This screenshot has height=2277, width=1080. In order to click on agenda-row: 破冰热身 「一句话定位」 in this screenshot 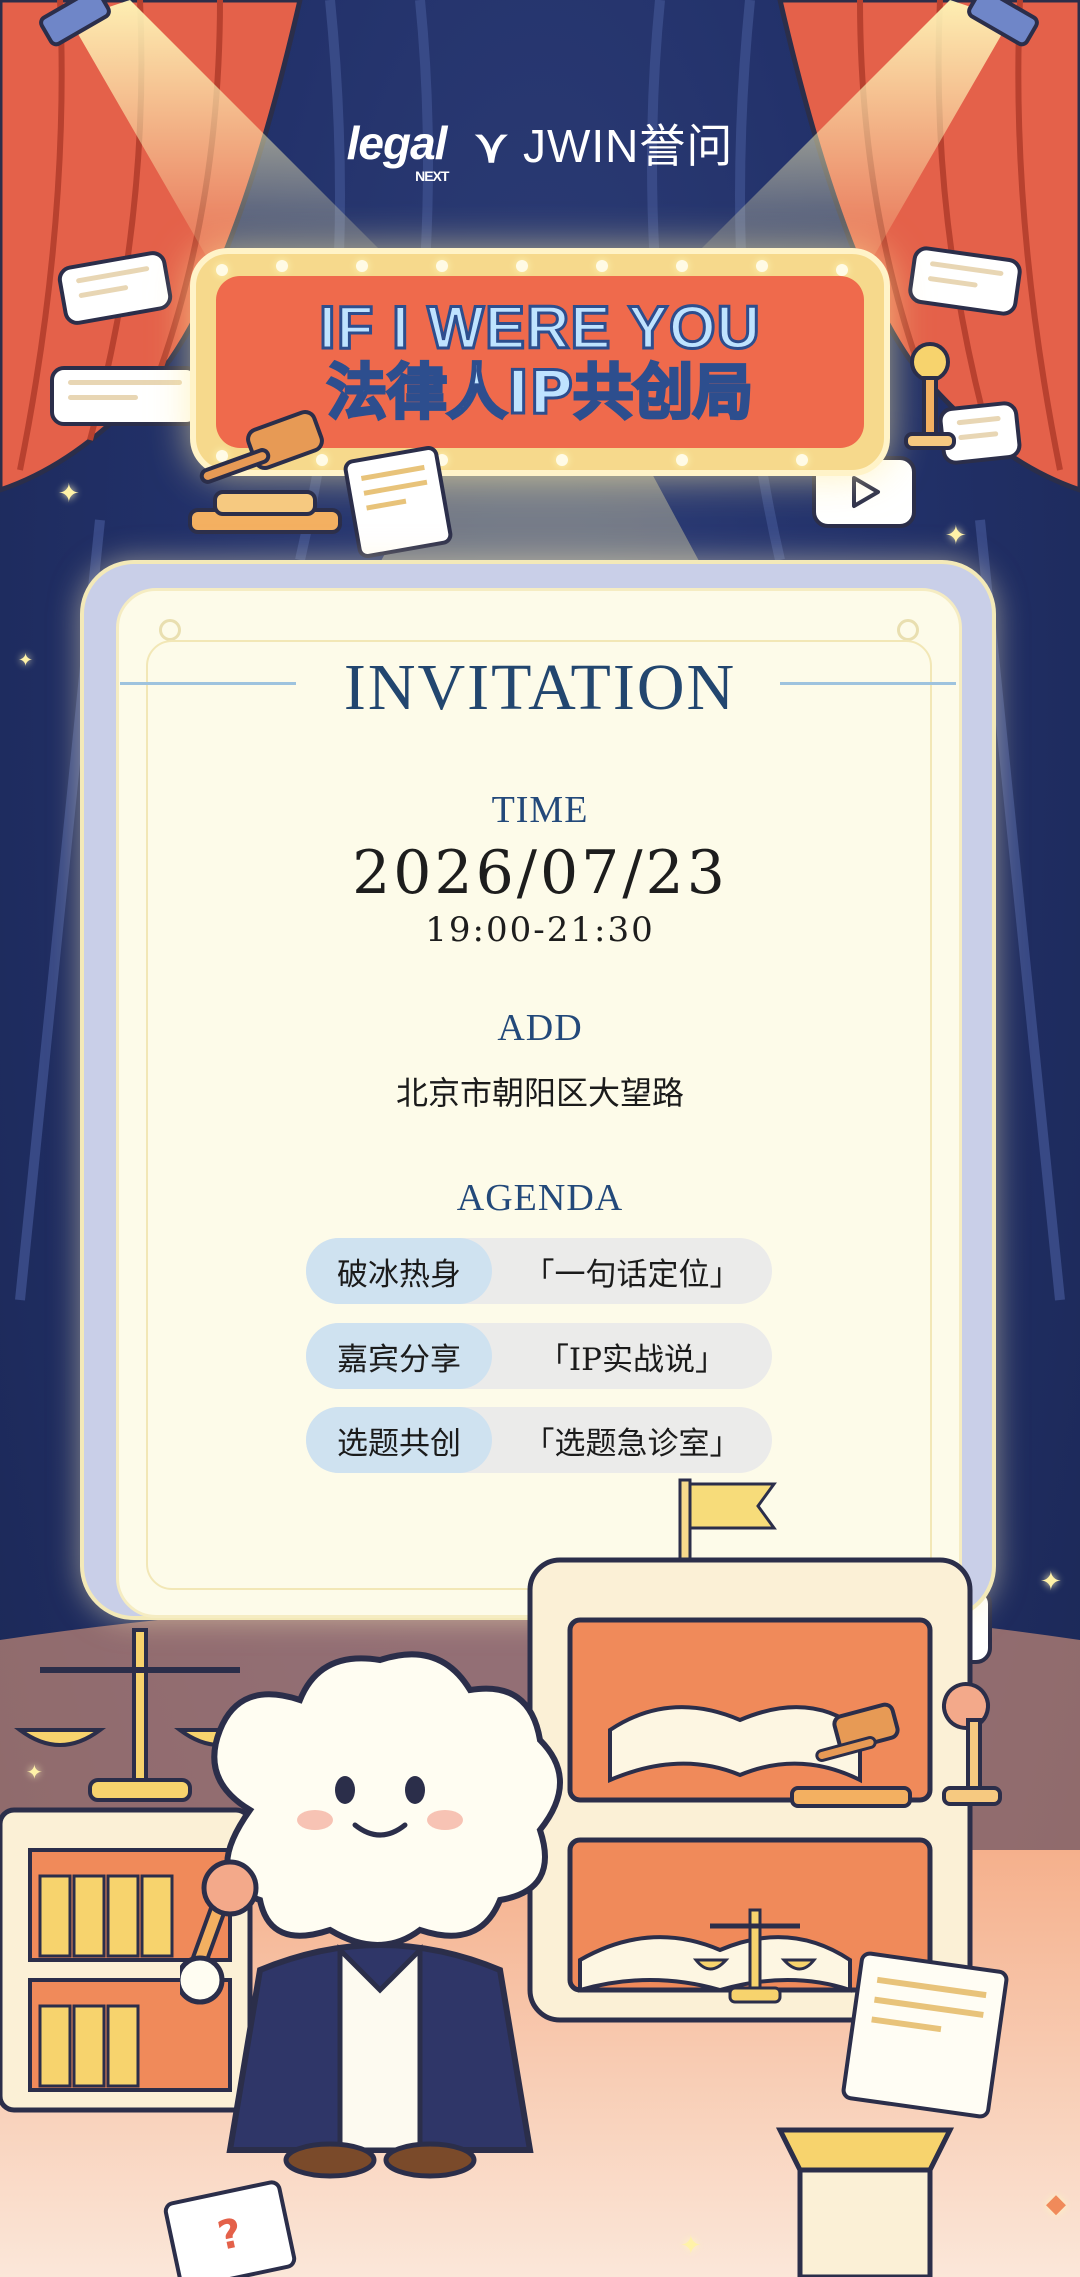, I will do `click(539, 1271)`.